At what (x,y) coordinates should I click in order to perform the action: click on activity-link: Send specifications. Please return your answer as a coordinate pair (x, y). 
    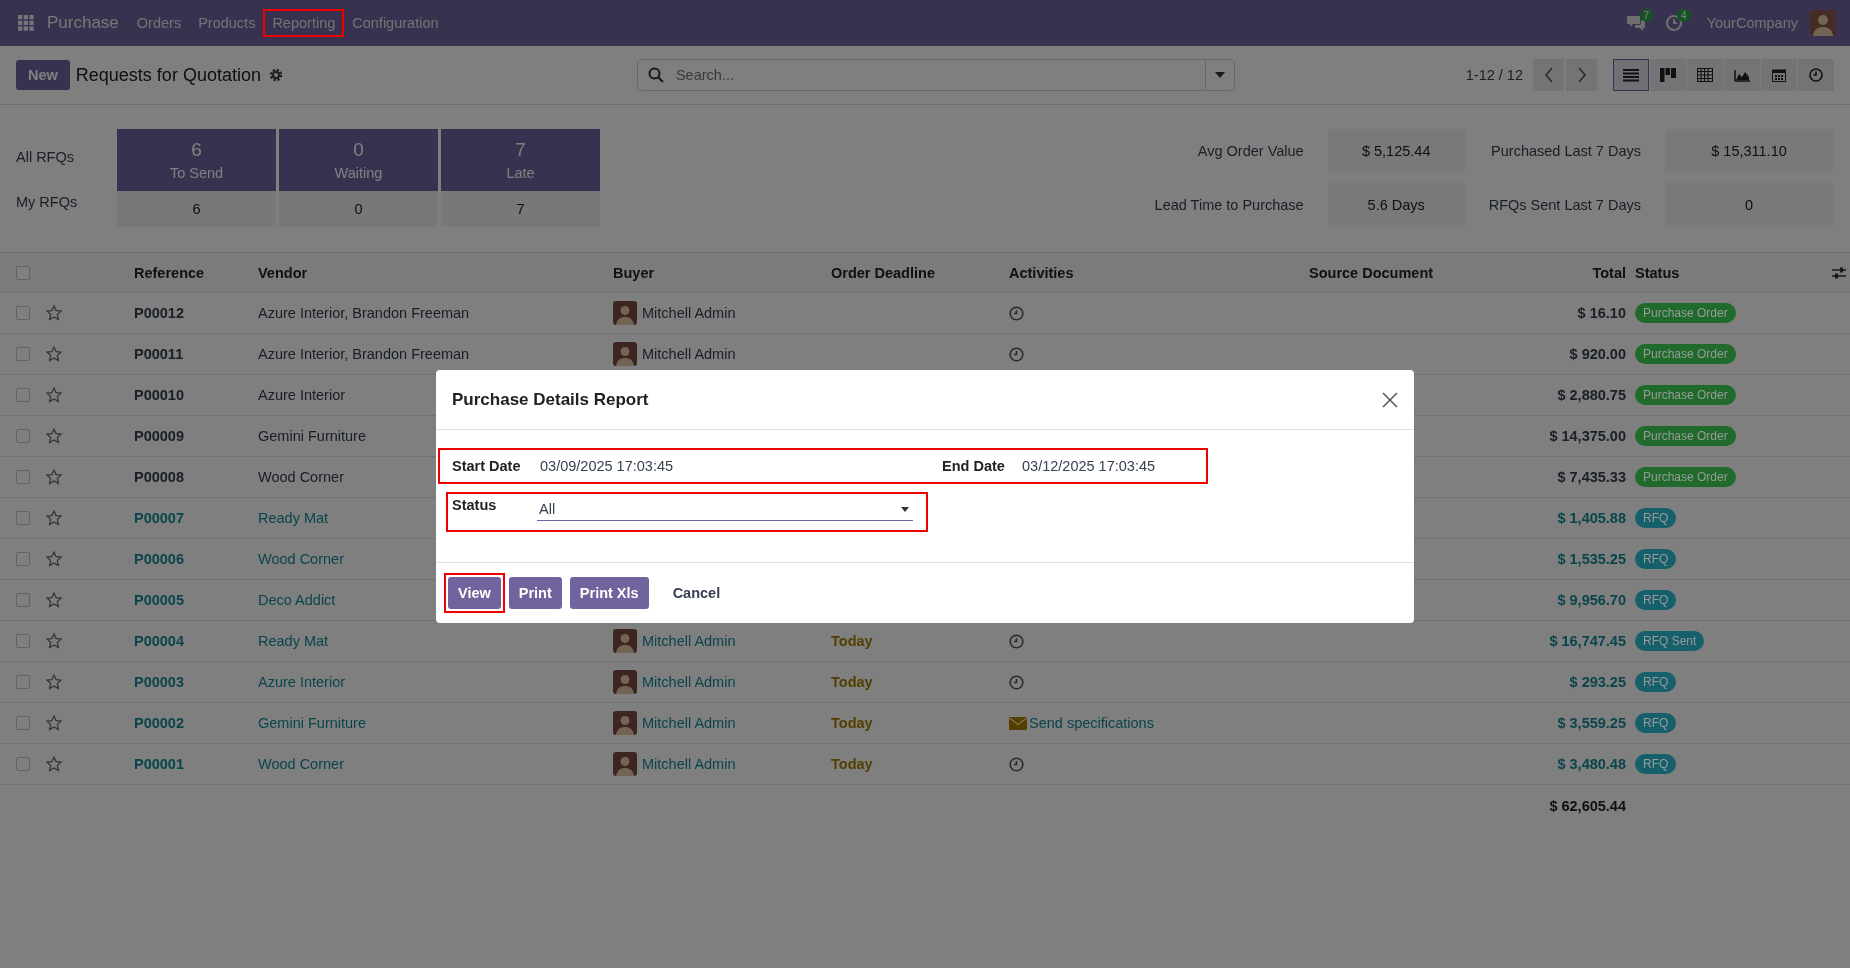
    Looking at the image, I should click on (1091, 723).